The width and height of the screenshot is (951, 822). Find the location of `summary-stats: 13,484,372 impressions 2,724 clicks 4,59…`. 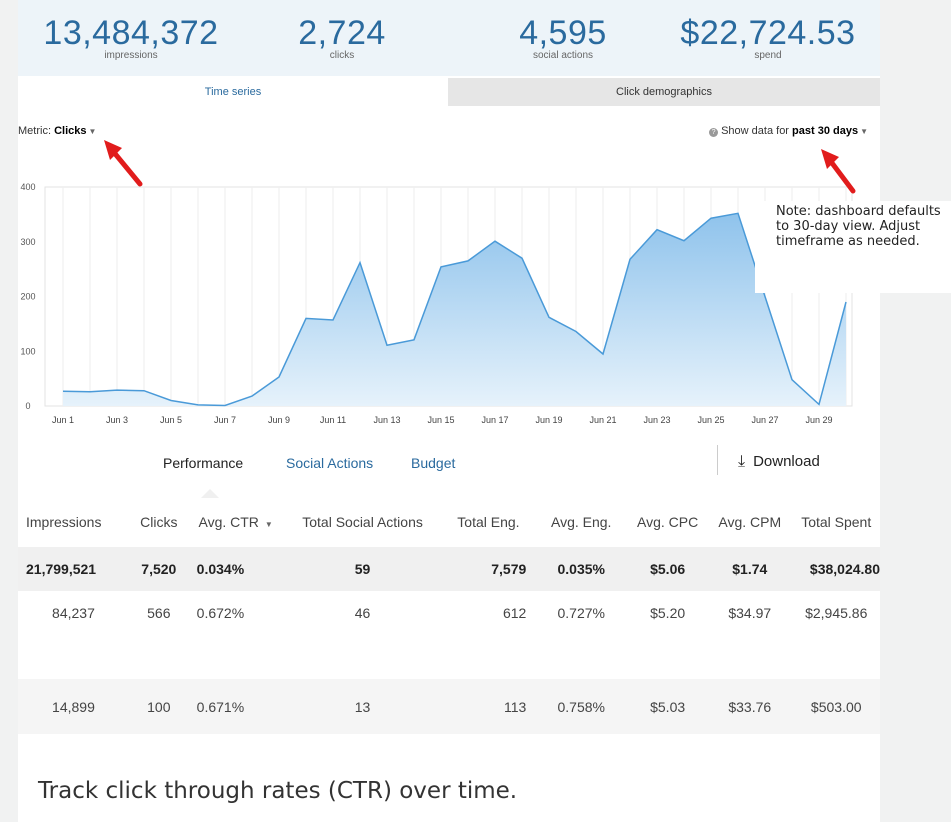

summary-stats: 13,484,372 impressions 2,724 clicks 4,59… is located at coordinates (449, 38).